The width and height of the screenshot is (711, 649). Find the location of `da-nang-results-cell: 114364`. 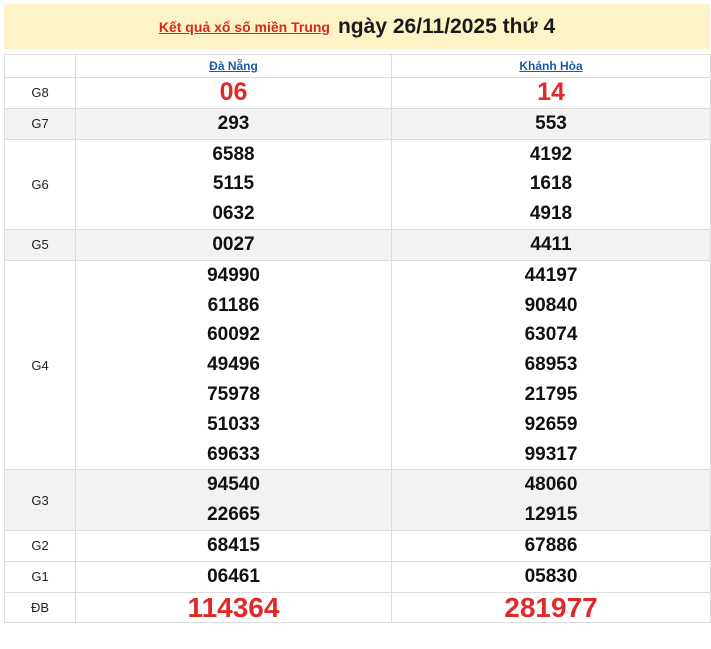

da-nang-results-cell: 114364 is located at coordinates (233, 607).